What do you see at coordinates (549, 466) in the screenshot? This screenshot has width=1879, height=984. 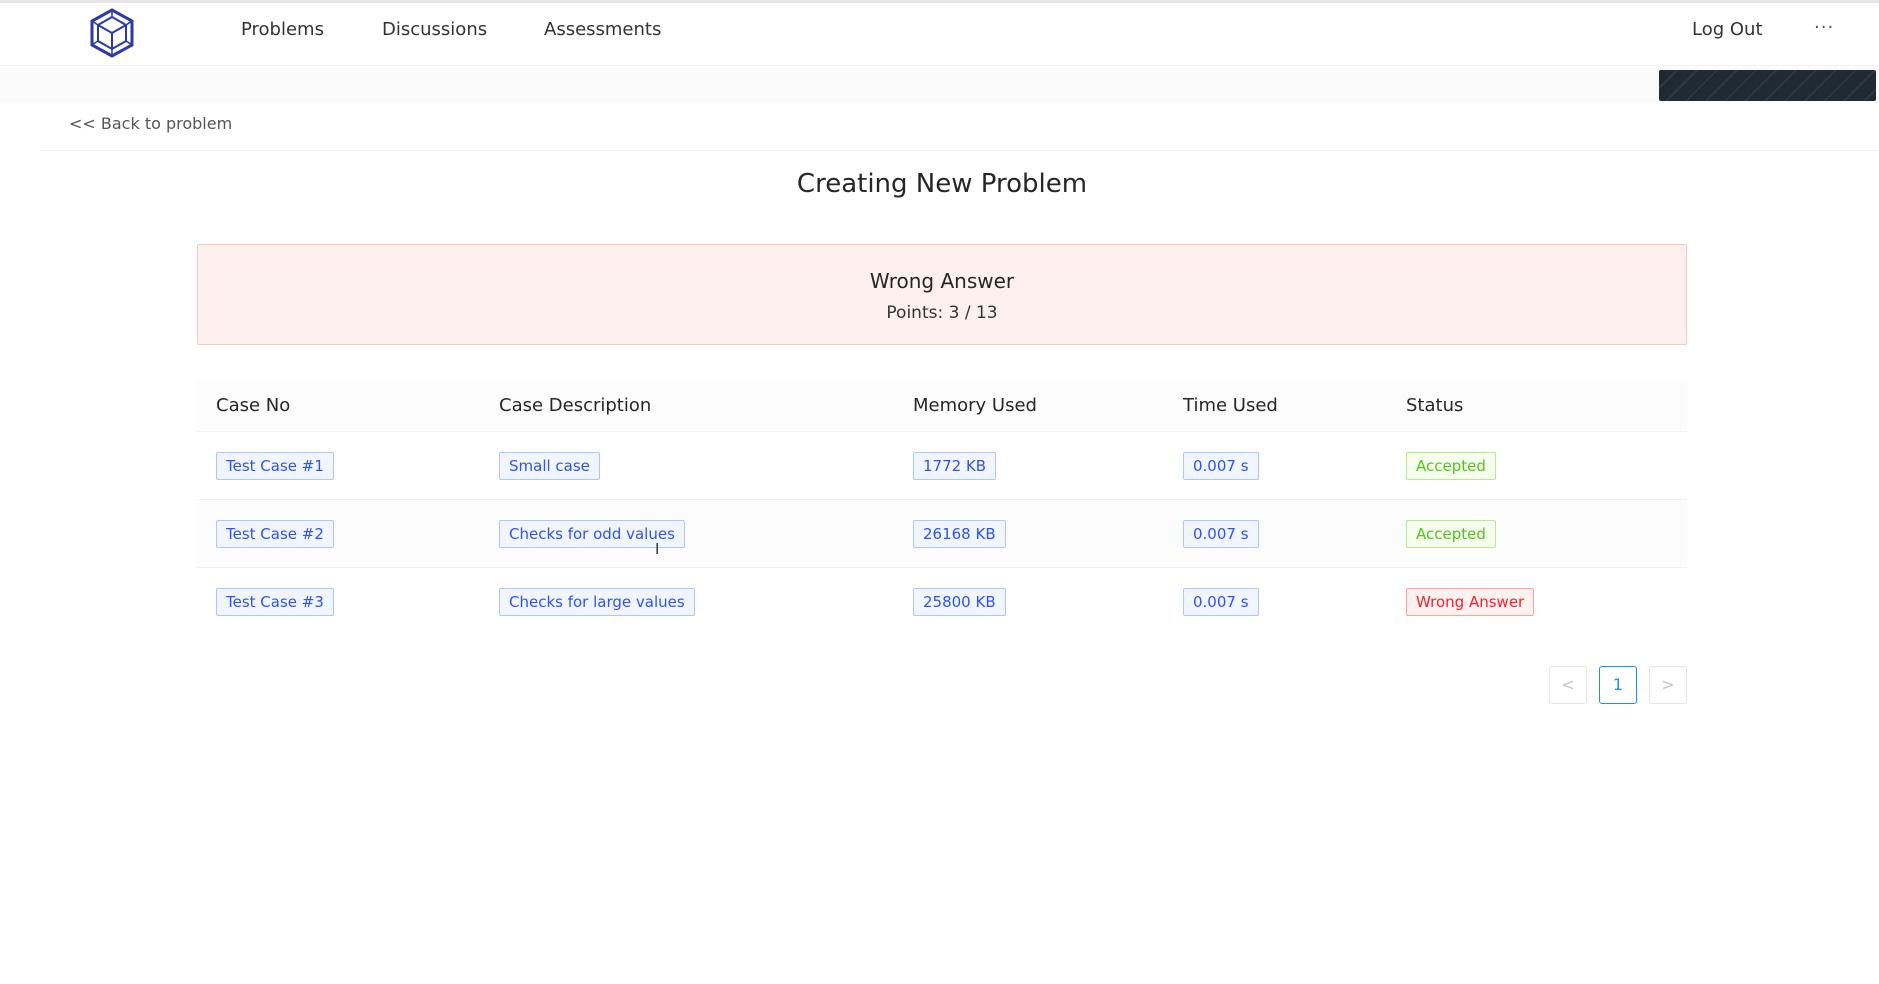 I see `case-description-tag: Small case` at bounding box center [549, 466].